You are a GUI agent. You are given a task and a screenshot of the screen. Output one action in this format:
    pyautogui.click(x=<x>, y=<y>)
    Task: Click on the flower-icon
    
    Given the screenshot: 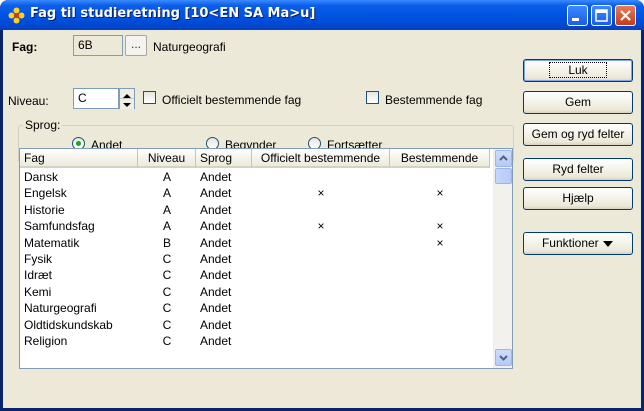 What is the action you would take?
    pyautogui.click(x=16, y=15)
    